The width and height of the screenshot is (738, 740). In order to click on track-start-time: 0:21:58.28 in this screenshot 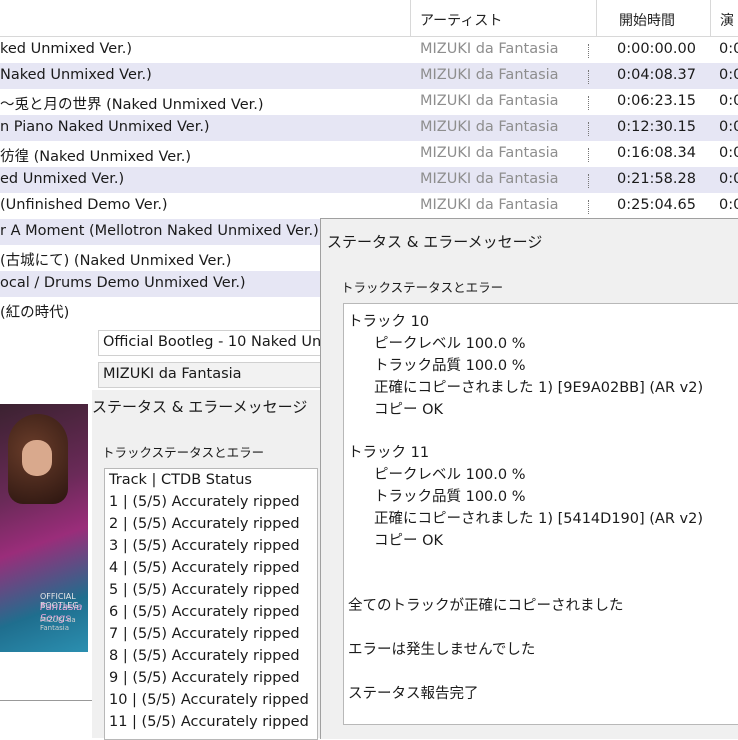, I will do `click(656, 179)`.